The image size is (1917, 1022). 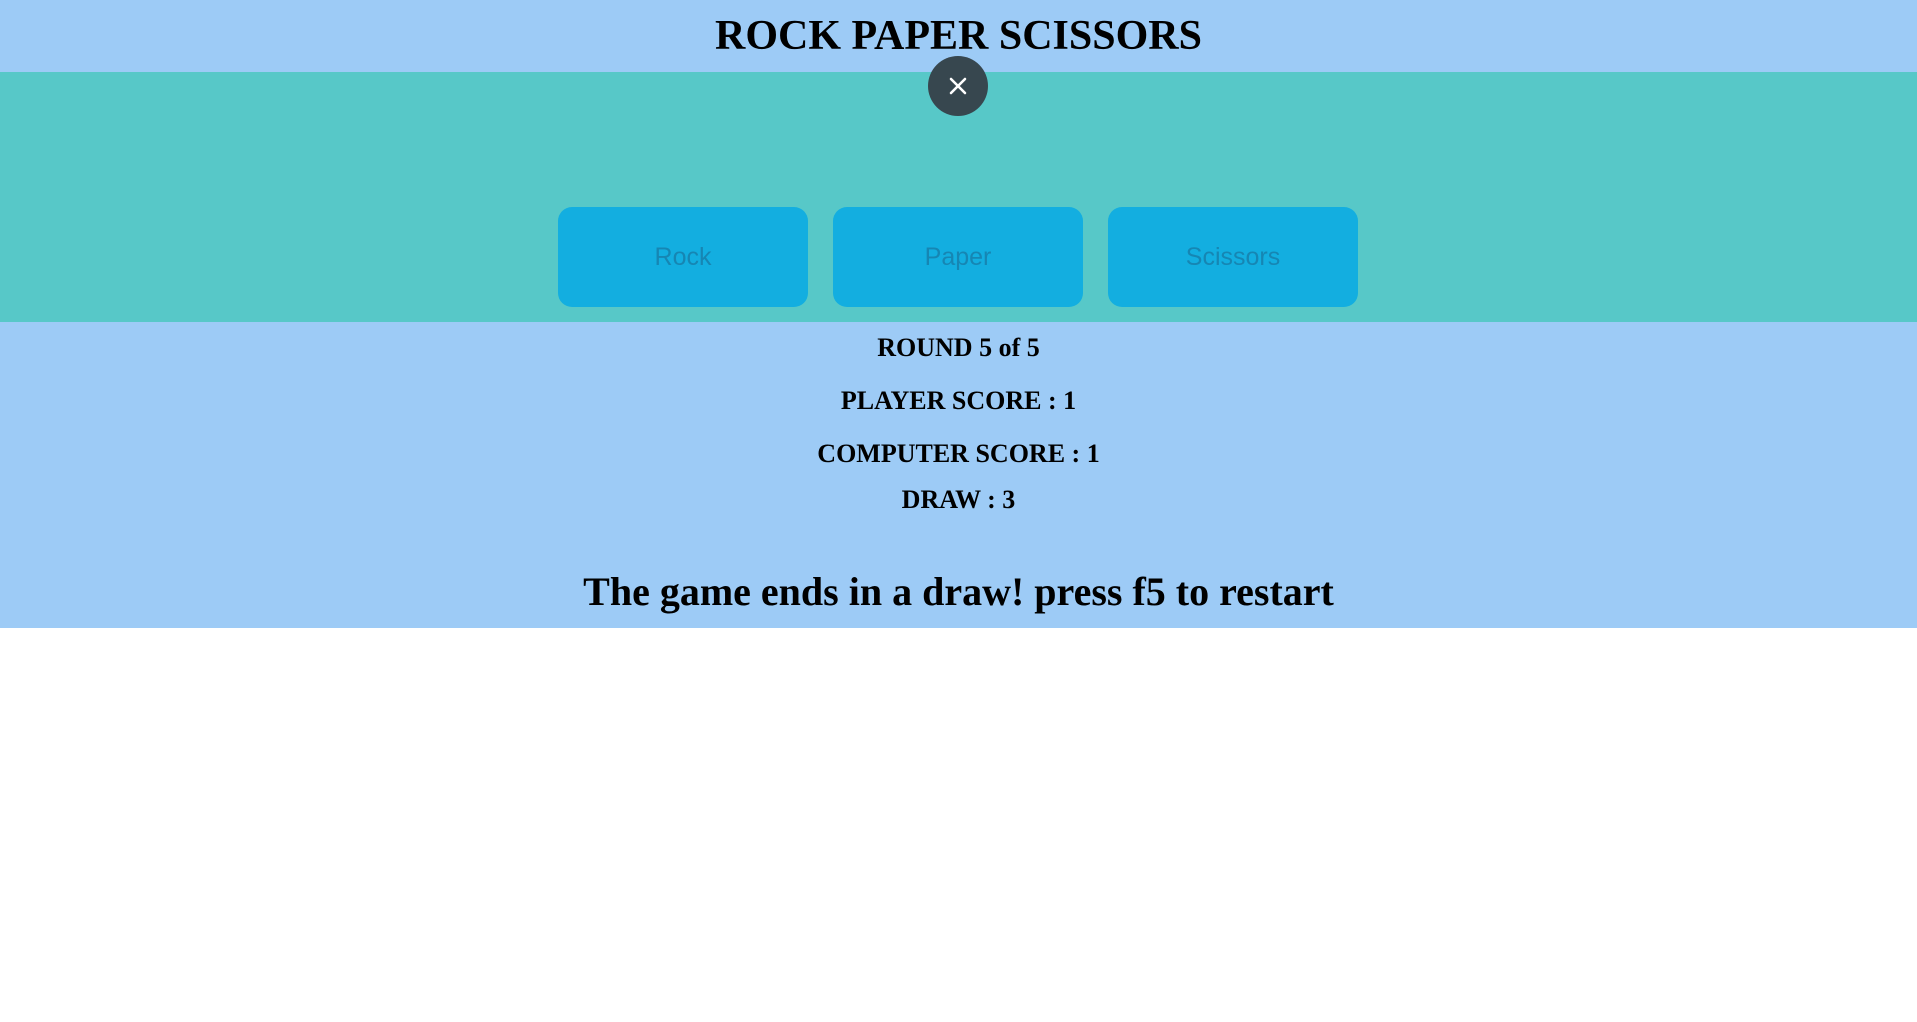 I want to click on close-icon, so click(x=958, y=86).